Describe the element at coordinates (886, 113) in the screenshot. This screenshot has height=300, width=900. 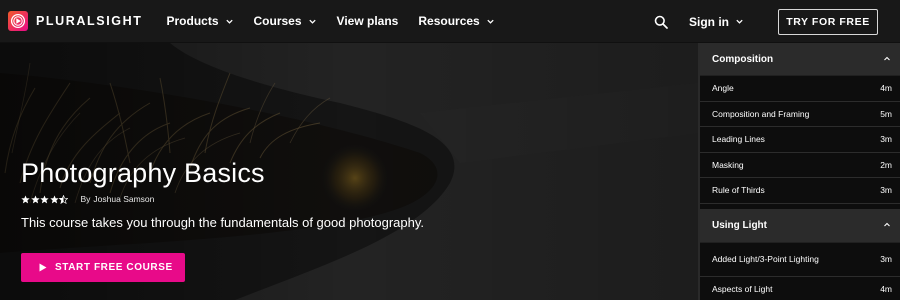
I see `clip-duration: 5m` at that location.